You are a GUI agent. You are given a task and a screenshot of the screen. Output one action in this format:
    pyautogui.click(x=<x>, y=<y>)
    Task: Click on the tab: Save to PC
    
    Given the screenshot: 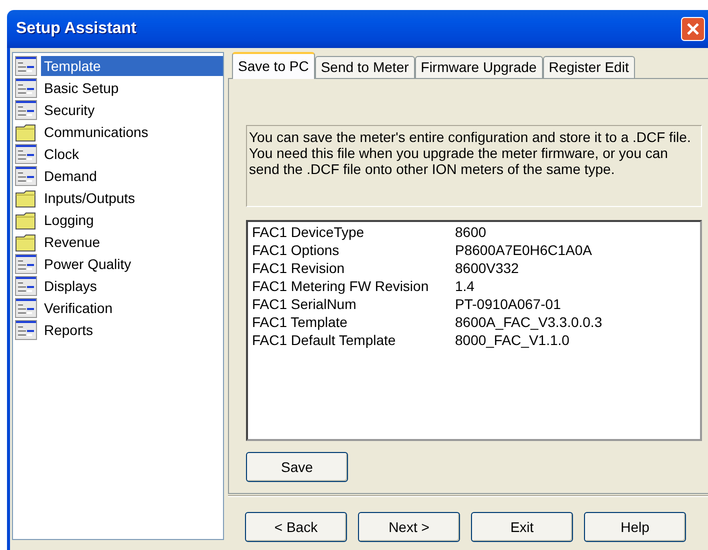 What is the action you would take?
    pyautogui.click(x=273, y=65)
    